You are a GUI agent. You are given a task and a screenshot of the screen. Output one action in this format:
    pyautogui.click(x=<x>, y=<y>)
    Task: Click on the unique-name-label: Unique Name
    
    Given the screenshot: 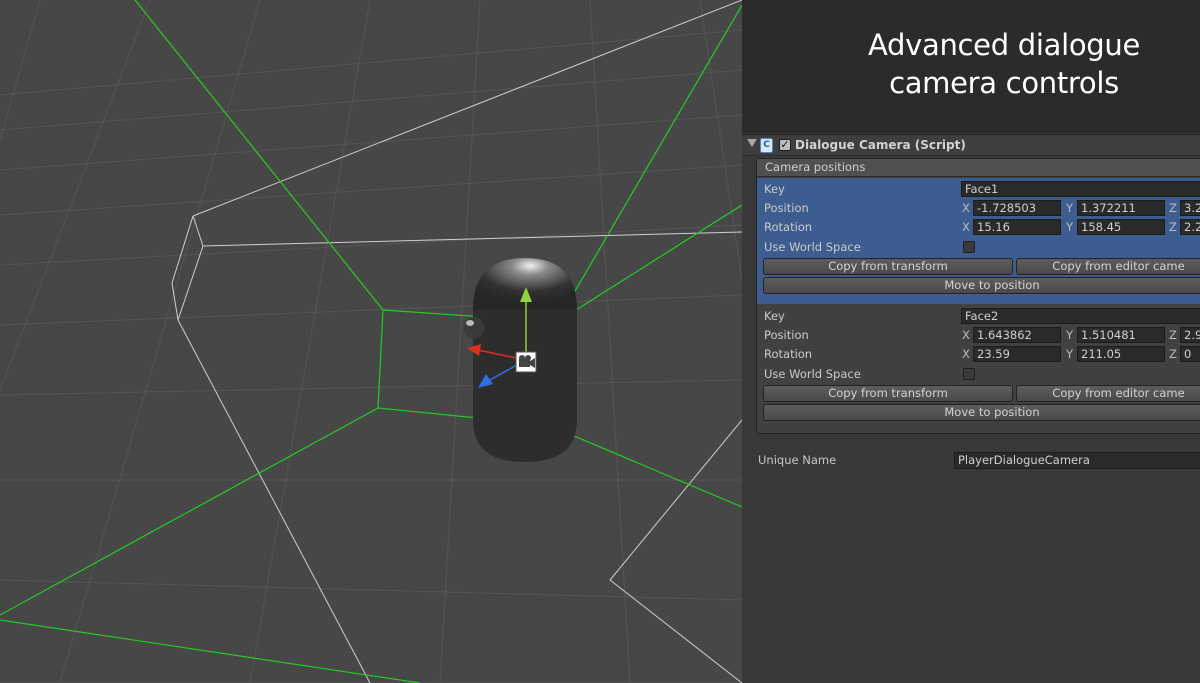 What is the action you would take?
    pyautogui.click(x=797, y=460)
    